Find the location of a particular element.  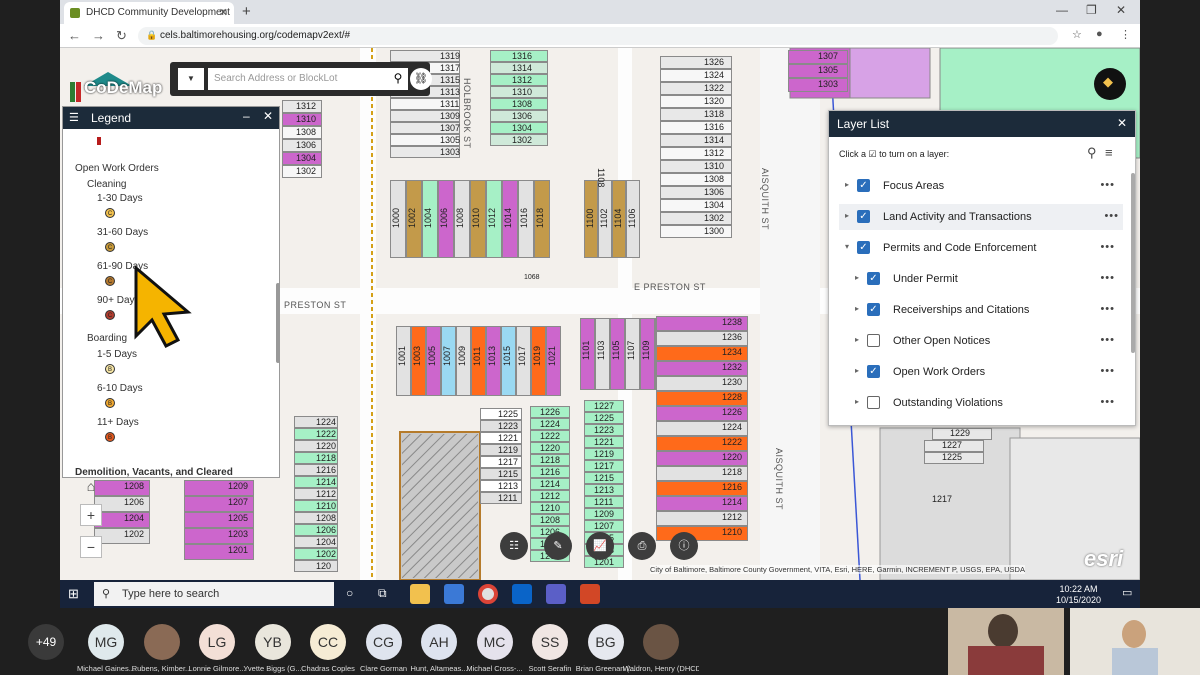

back-icon: ← is located at coordinates (74, 35).